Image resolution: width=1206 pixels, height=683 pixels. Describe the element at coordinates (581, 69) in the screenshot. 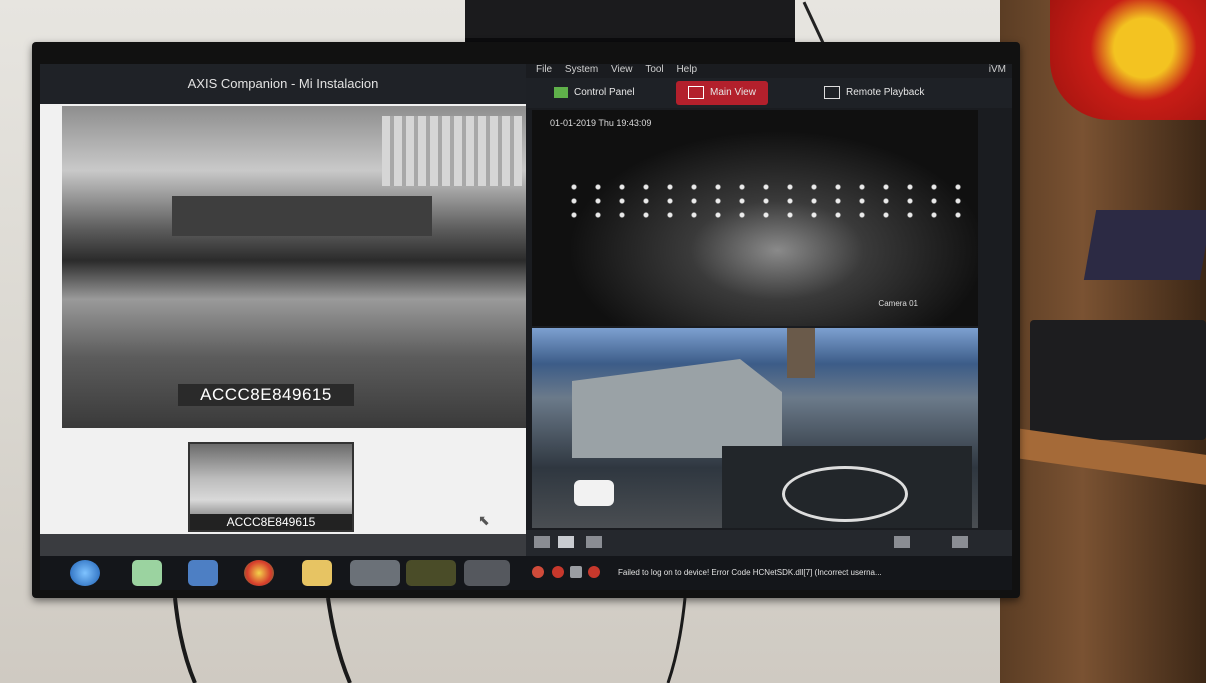

I see `menu-system: System` at that location.